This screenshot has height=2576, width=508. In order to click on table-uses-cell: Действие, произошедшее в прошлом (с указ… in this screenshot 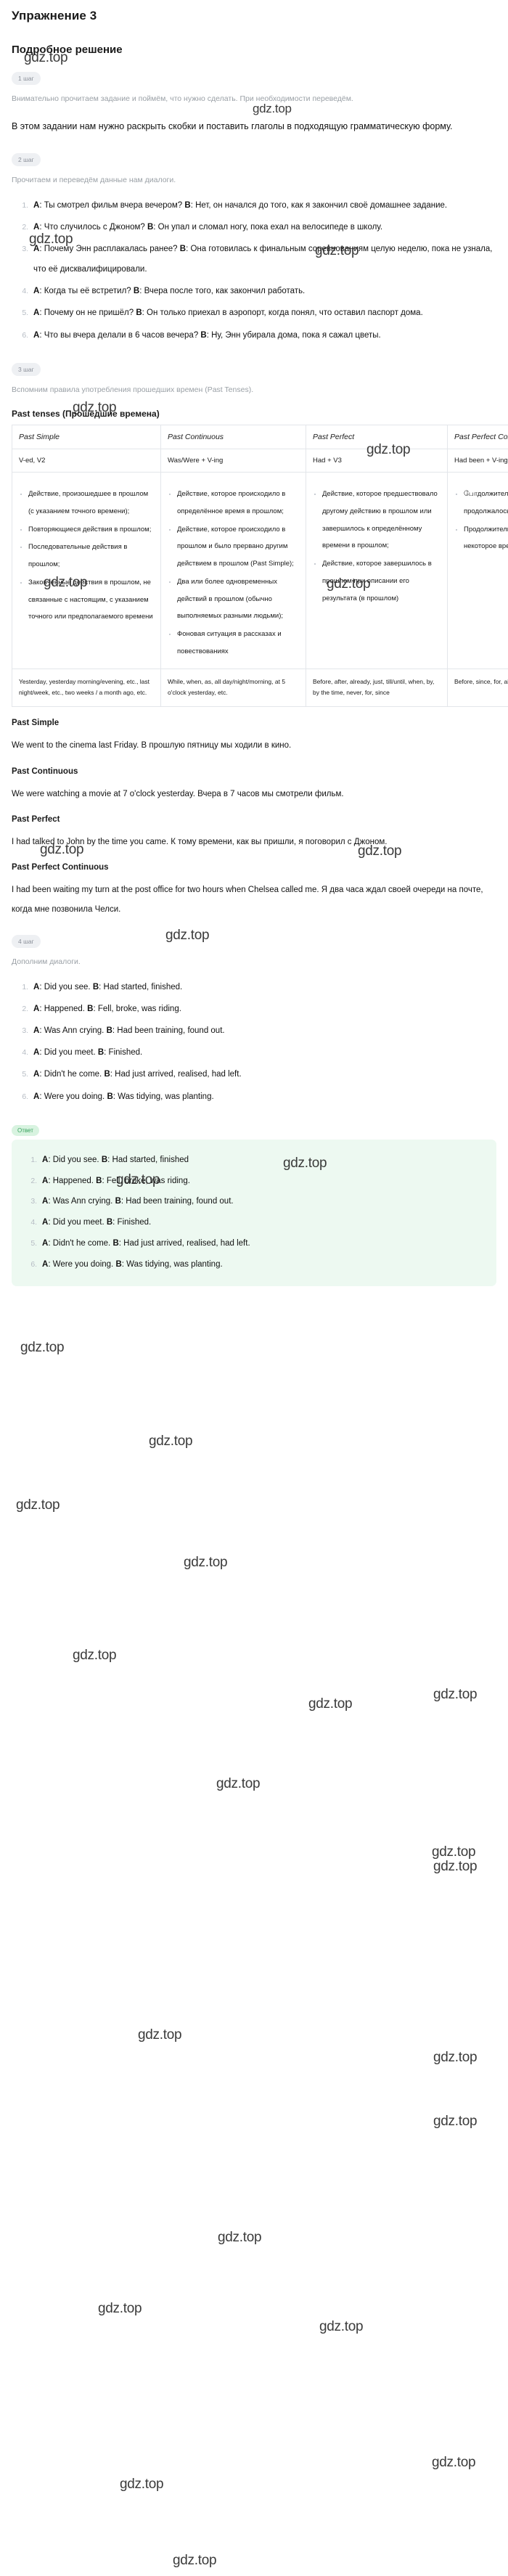, I will do `click(86, 571)`.